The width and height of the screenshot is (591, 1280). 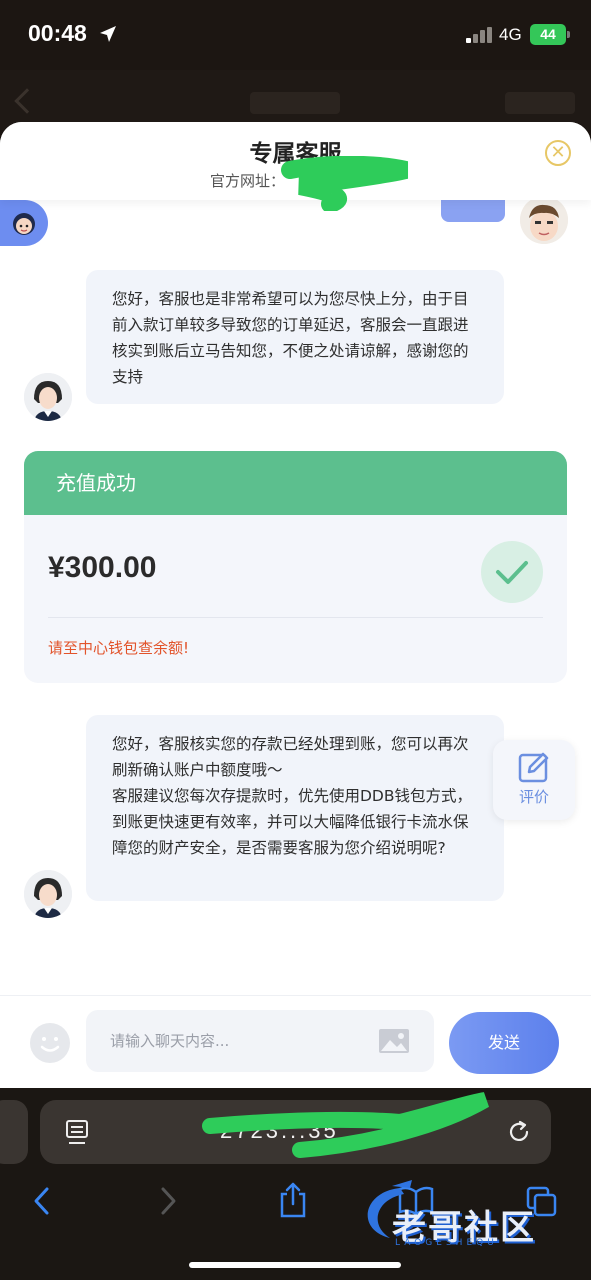 I want to click on emoji-button, so click(x=50, y=1043).